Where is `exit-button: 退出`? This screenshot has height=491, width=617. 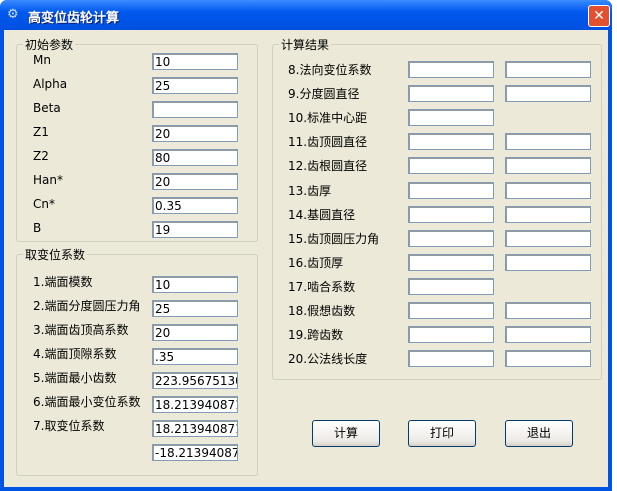 exit-button: 退出 is located at coordinates (539, 433).